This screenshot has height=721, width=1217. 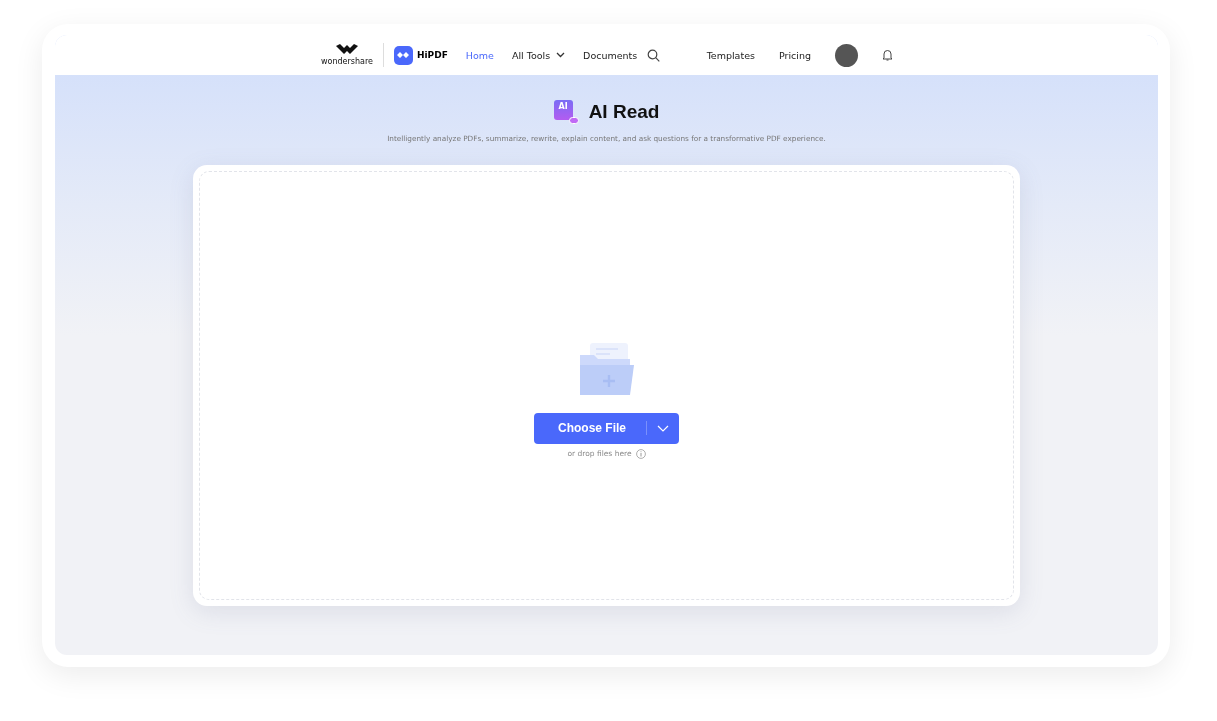 What do you see at coordinates (561, 55) in the screenshot?
I see `chevron-down-icon` at bounding box center [561, 55].